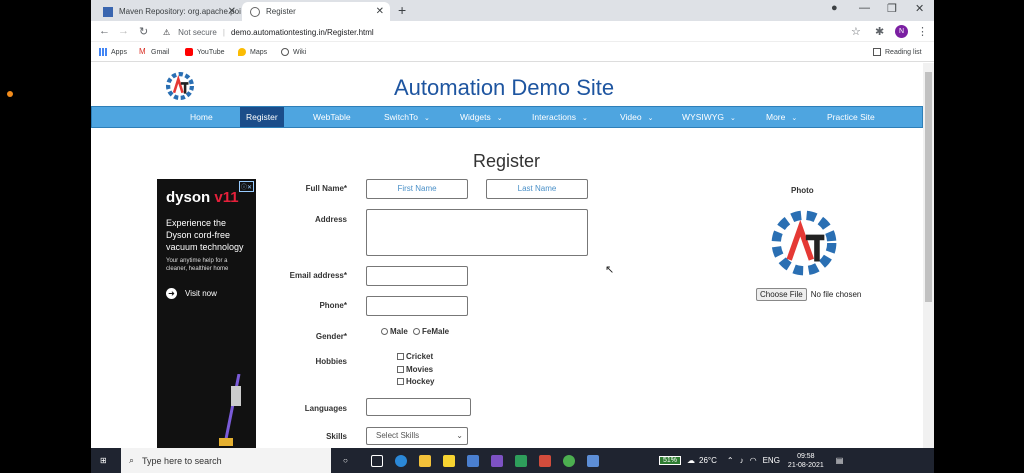 The width and height of the screenshot is (1024, 473). What do you see at coordinates (636, 117) in the screenshot?
I see `nav-video: Video ⌄` at bounding box center [636, 117].